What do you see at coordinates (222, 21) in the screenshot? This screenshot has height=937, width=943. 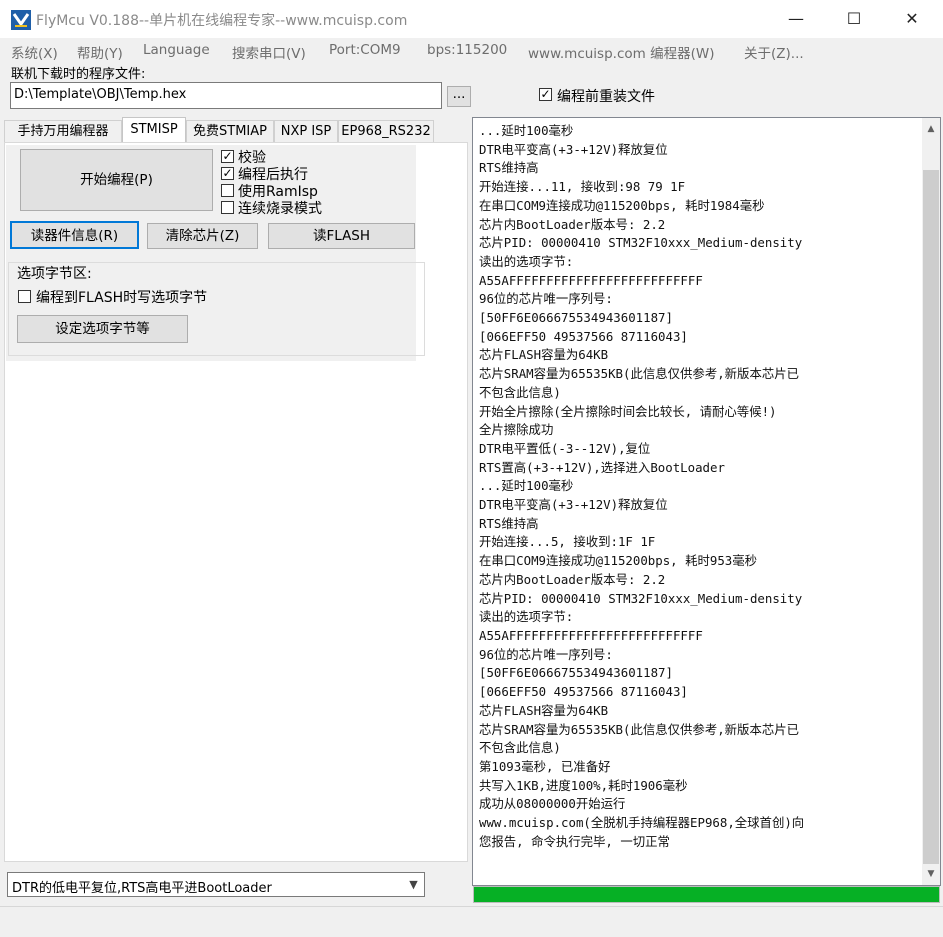 I see `window-title: FlyMcu V0.188--单片机在线编程专家--www.mcuisp.com` at bounding box center [222, 21].